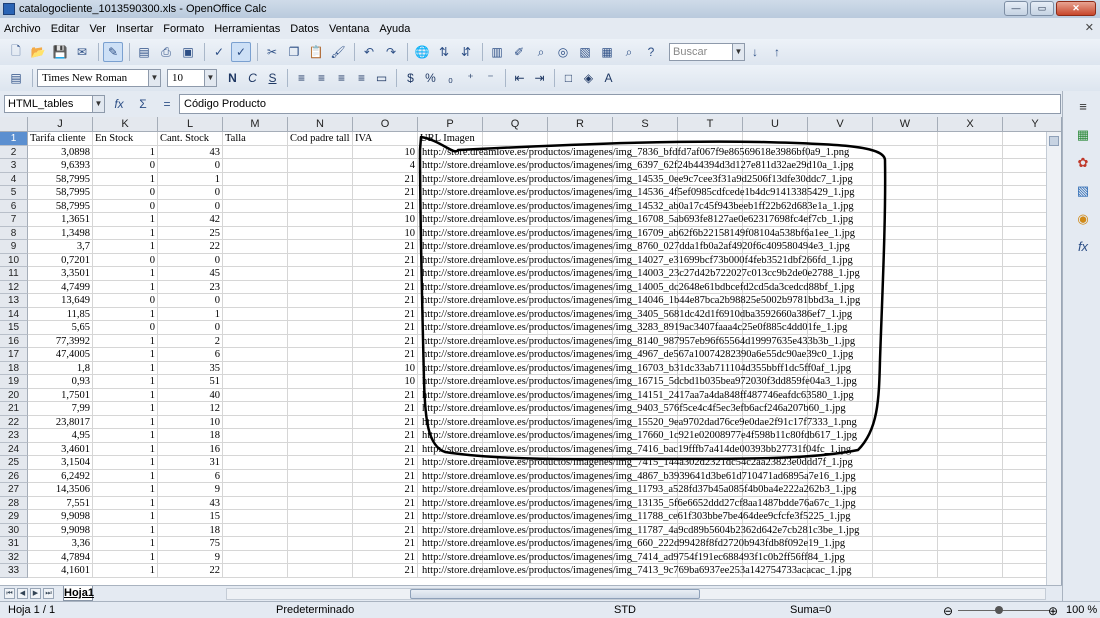 The height and width of the screenshot is (618, 1100). Describe the element at coordinates (190, 517) in the screenshot. I see `cell-cant-stock: 15` at that location.